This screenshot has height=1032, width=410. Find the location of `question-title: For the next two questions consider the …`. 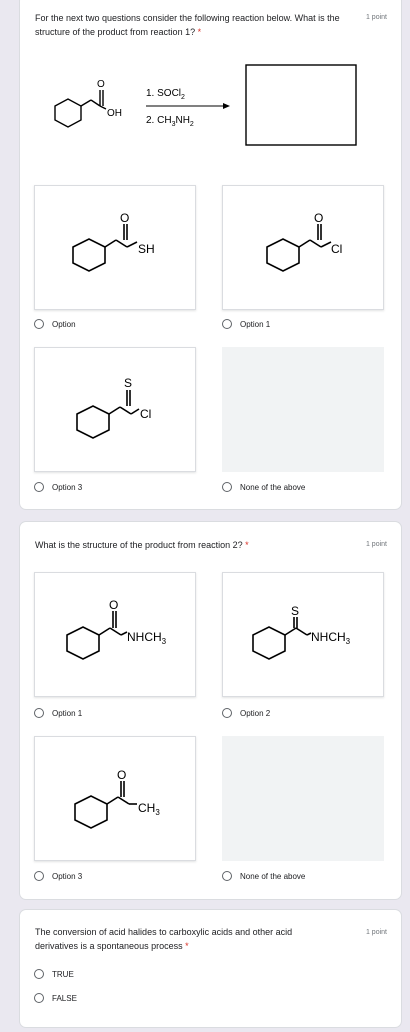

question-title: For the next two questions consider the … is located at coordinates (195, 25).